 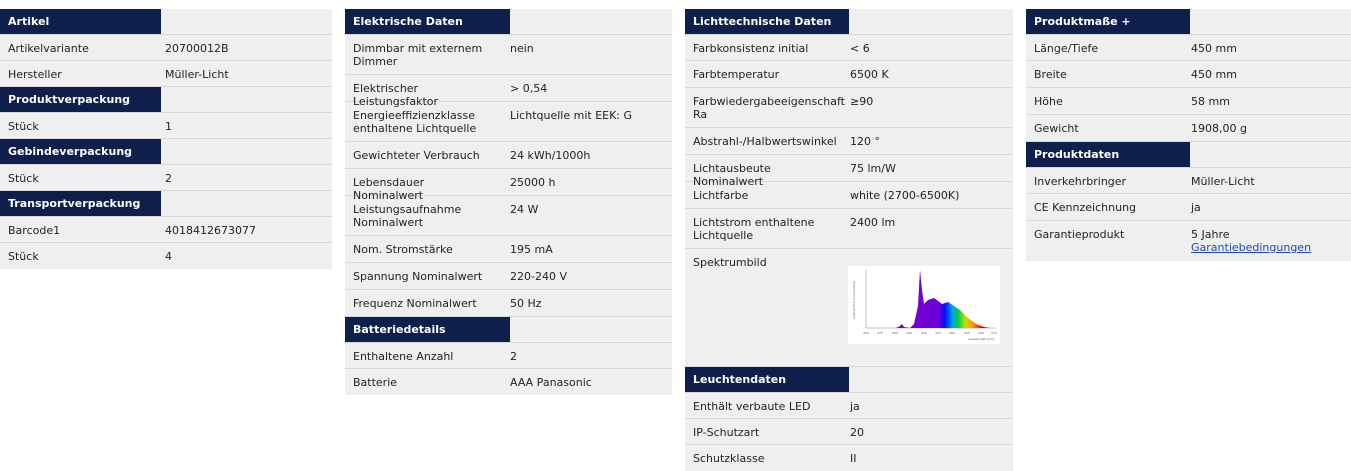 I want to click on table-row: Lichtfarbe white (2700-6500K), so click(x=849, y=195).